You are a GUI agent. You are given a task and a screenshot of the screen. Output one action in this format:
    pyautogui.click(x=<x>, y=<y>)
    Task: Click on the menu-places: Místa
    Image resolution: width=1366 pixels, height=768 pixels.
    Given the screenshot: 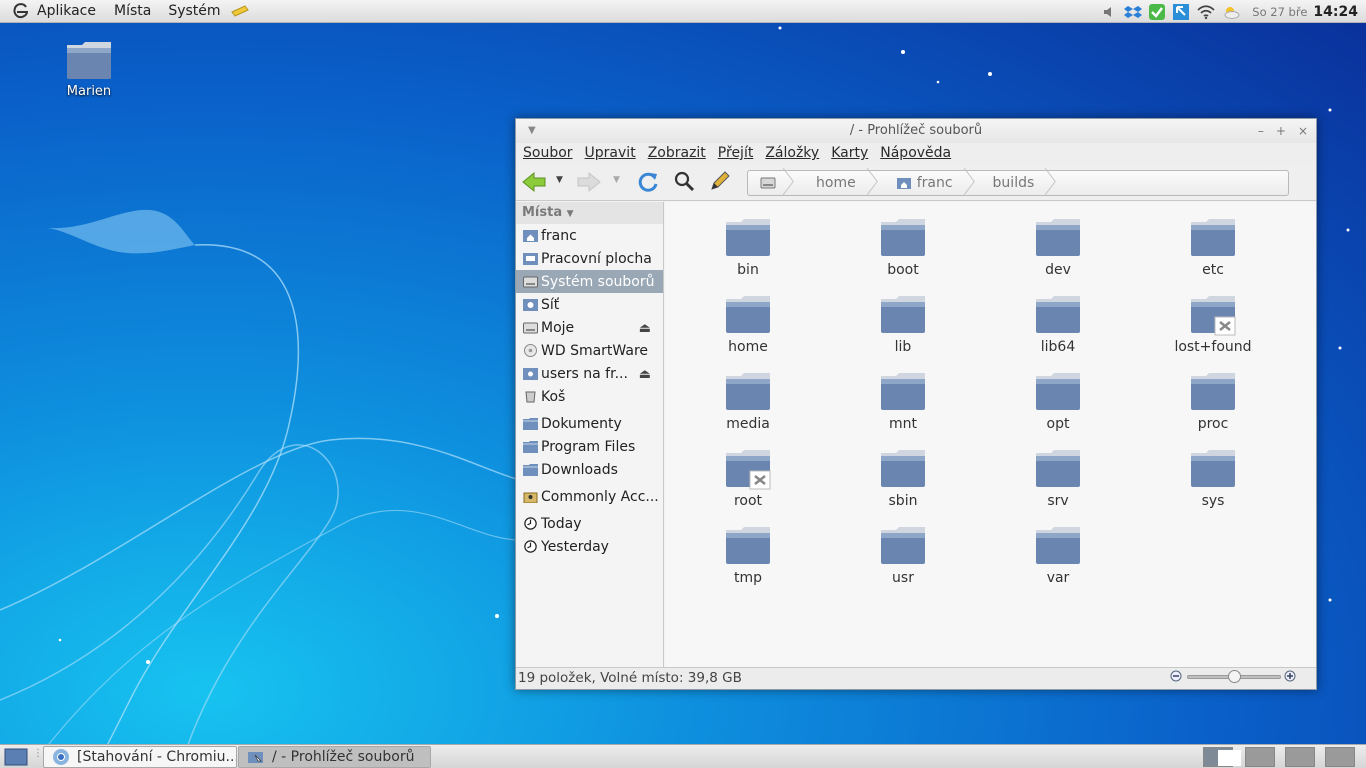 What is the action you would take?
    pyautogui.click(x=132, y=11)
    